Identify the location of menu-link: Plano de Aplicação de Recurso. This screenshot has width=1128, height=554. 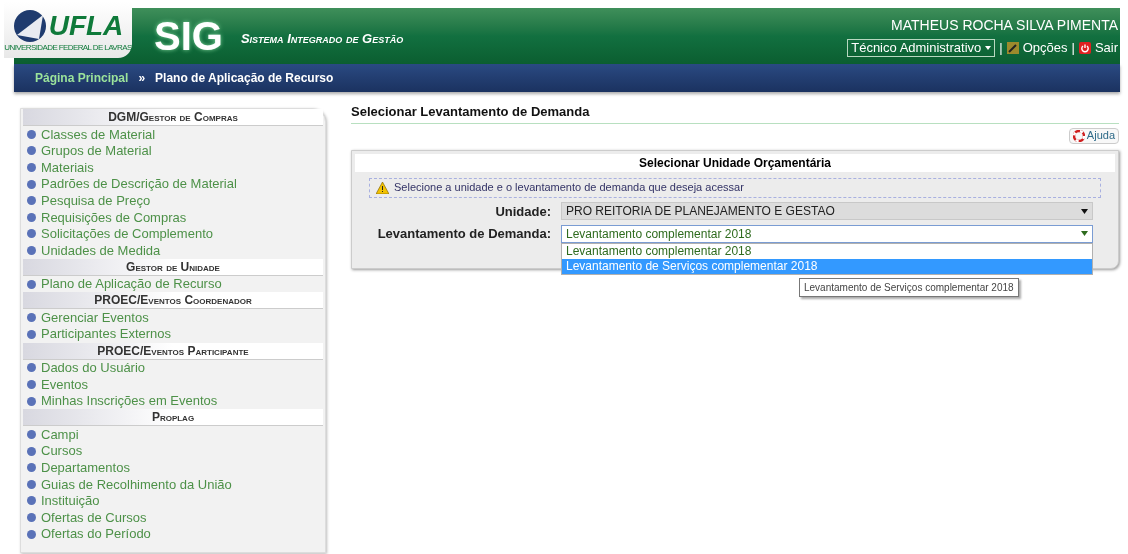
(131, 284).